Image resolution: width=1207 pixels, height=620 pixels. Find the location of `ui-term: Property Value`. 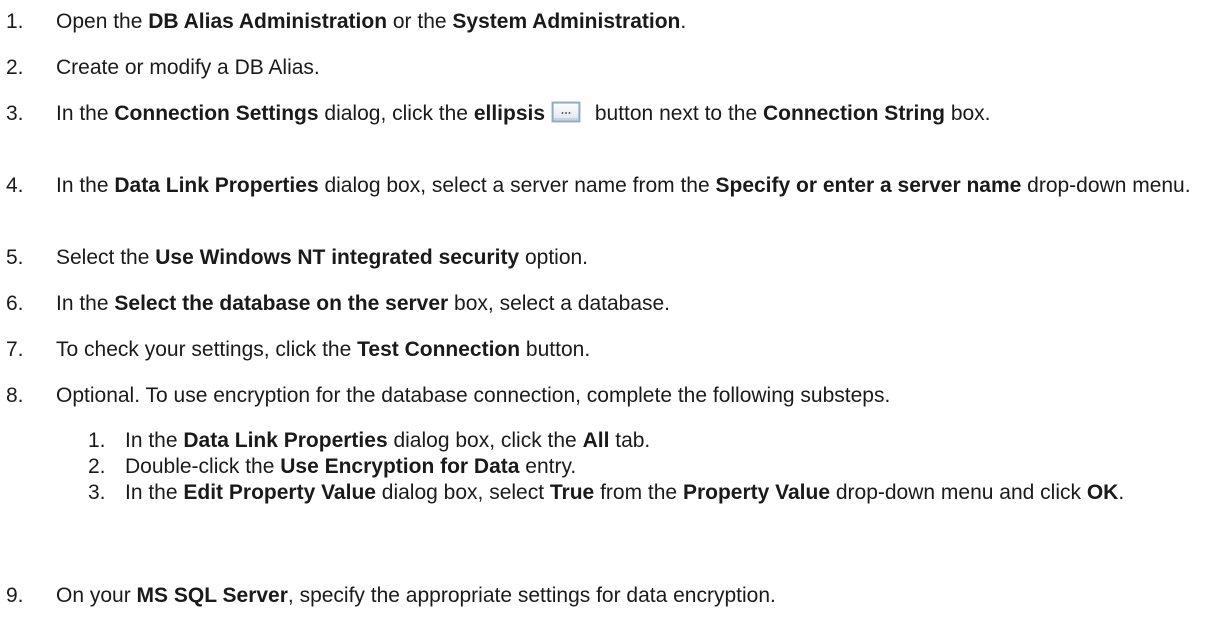

ui-term: Property Value is located at coordinates (756, 492).